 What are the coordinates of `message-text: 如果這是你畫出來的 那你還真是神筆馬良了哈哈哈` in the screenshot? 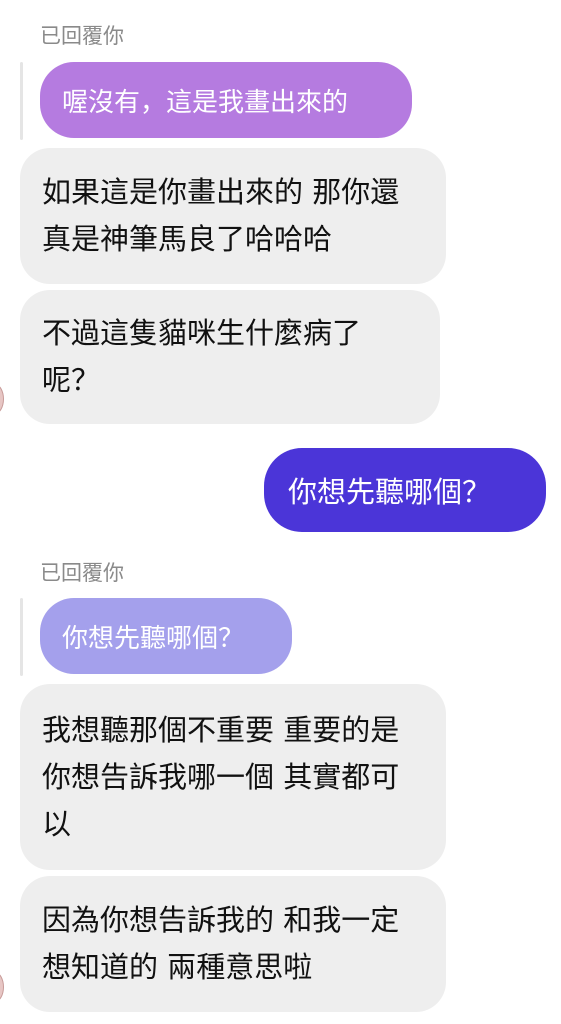 It's located at (221, 215).